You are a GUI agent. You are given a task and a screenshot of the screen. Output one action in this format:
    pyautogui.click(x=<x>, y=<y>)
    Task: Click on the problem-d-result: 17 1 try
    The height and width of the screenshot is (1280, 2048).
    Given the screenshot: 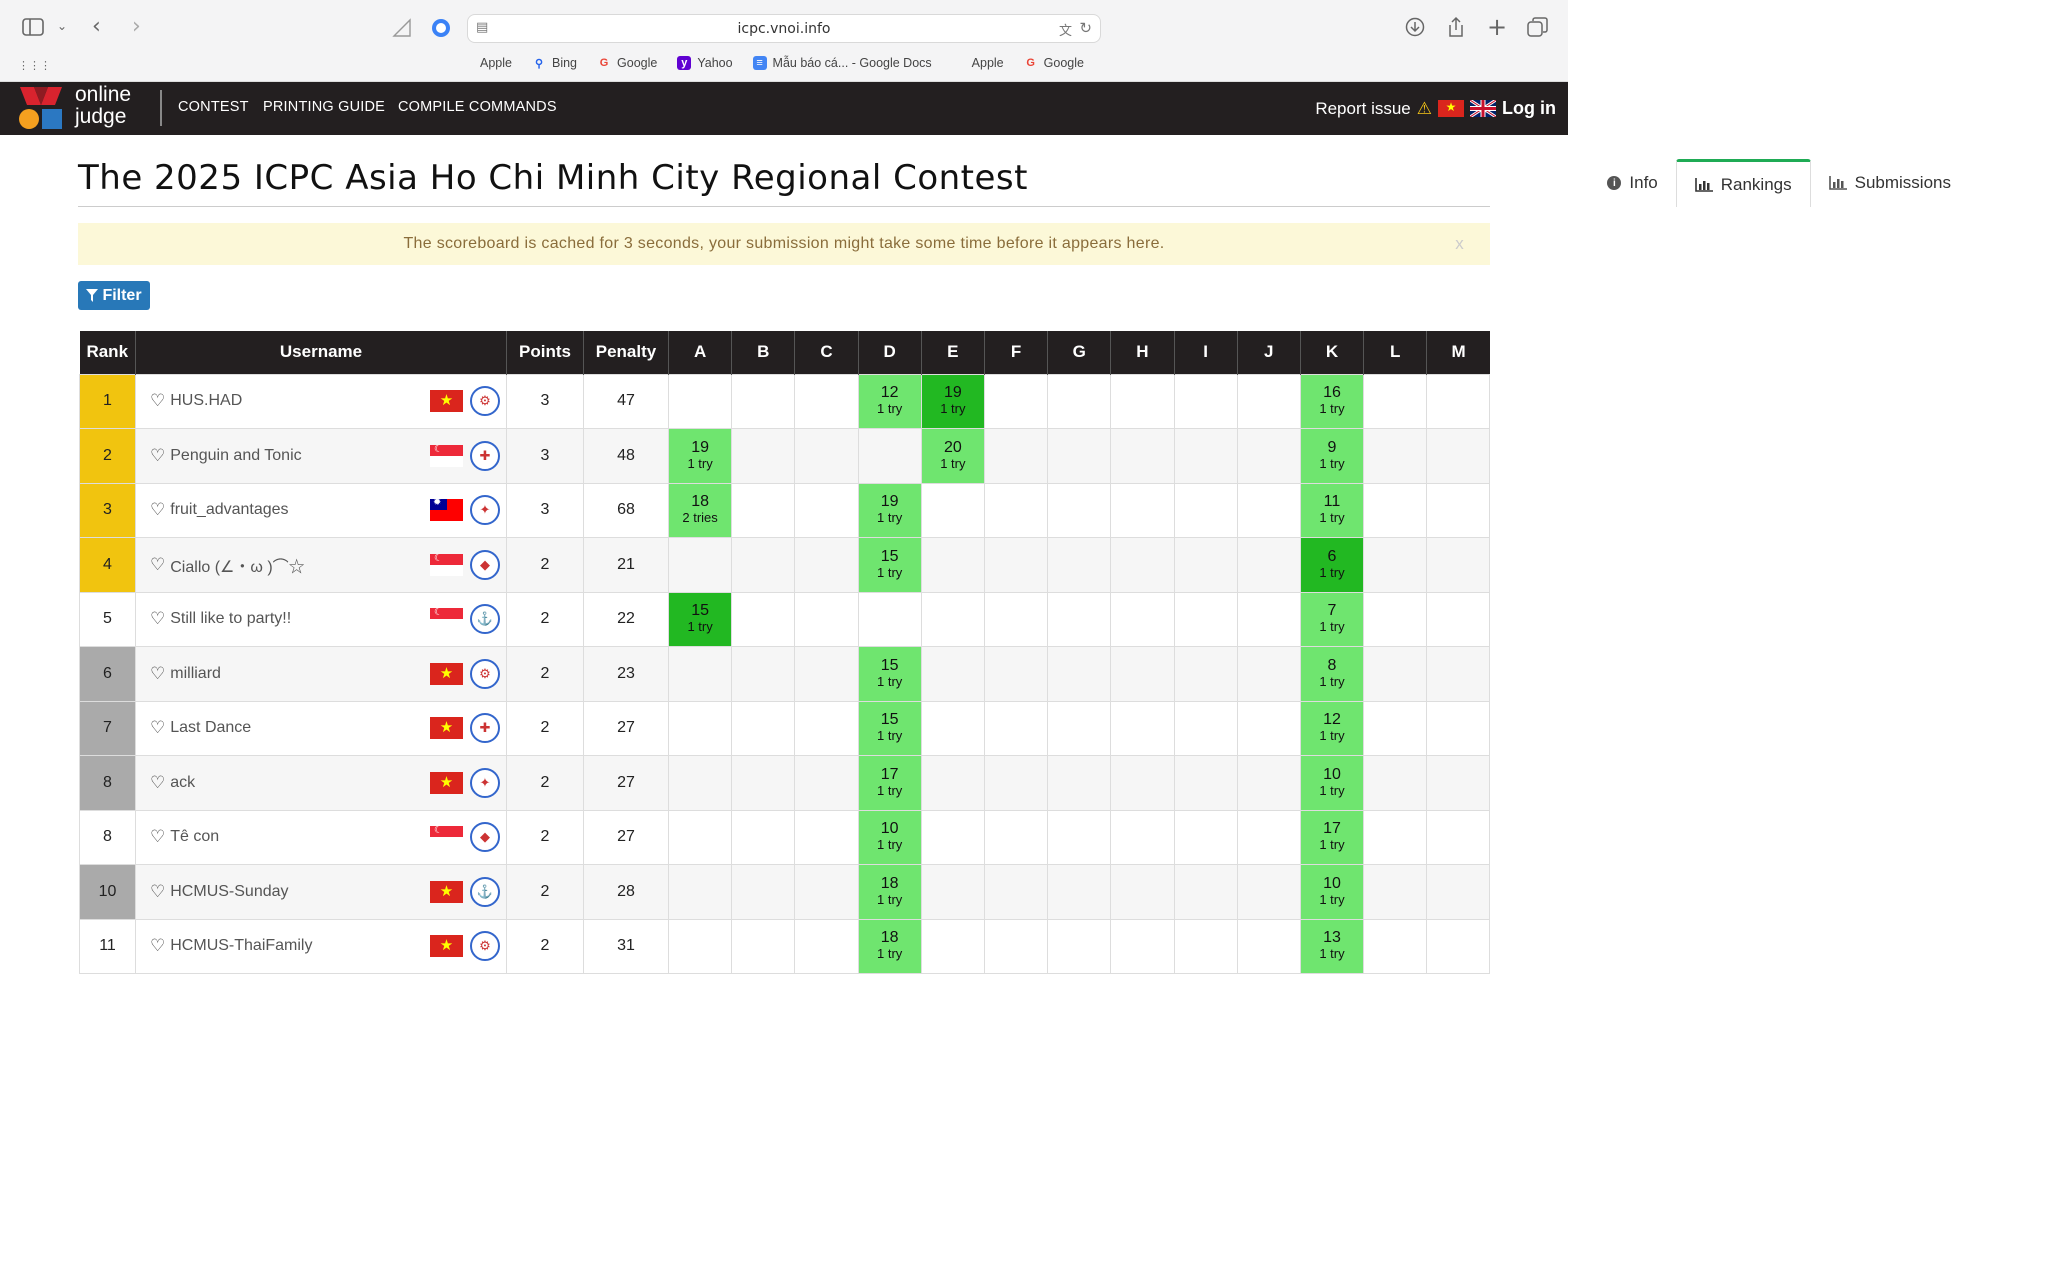 What is the action you would take?
    pyautogui.click(x=889, y=783)
    